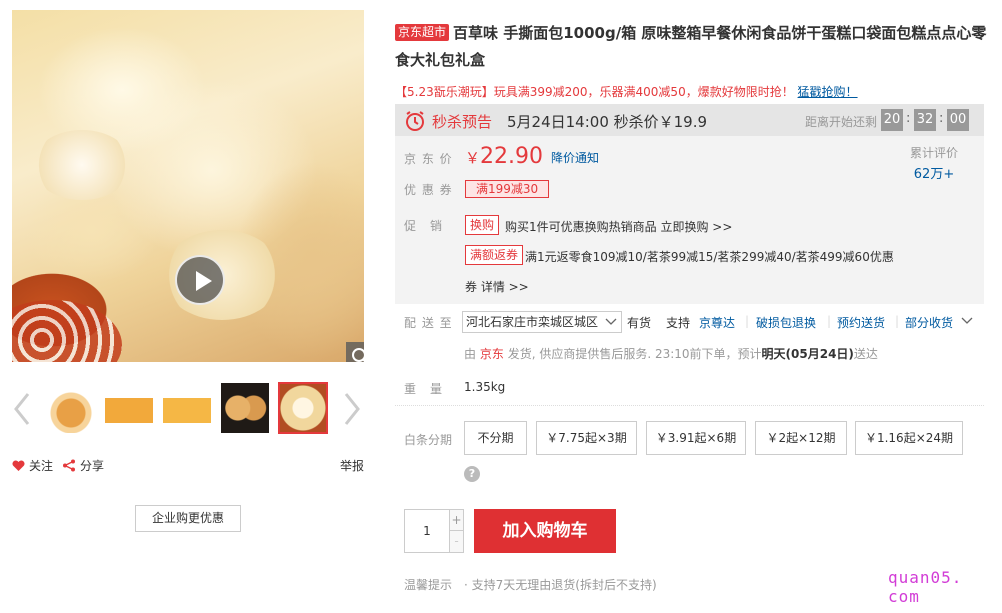  What do you see at coordinates (607, 122) in the screenshot?
I see `flash-sale-time-price: 5月24日14:00 秒杀价￥19.9` at bounding box center [607, 122].